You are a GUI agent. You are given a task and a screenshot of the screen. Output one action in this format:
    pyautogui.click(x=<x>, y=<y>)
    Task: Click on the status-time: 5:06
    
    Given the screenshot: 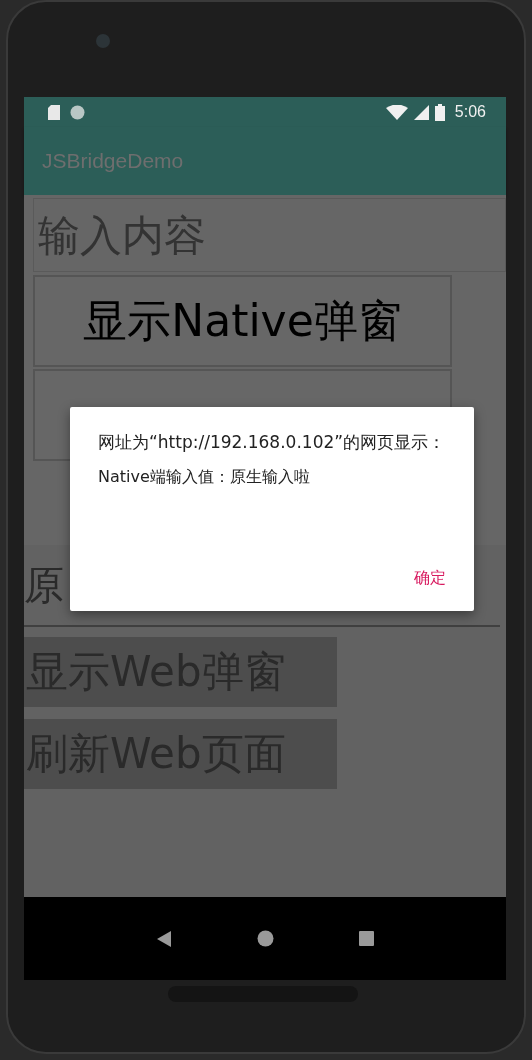 What is the action you would take?
    pyautogui.click(x=470, y=112)
    